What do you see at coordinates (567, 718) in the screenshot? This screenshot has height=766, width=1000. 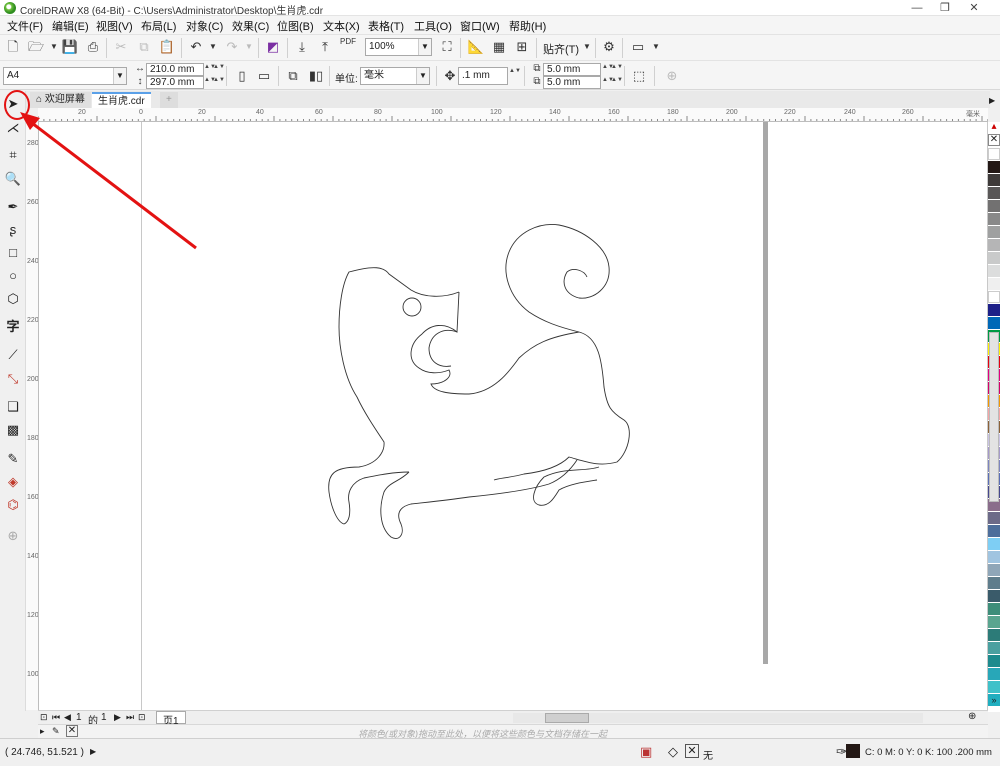 I see `horizontal-scrollbar-thumb` at bounding box center [567, 718].